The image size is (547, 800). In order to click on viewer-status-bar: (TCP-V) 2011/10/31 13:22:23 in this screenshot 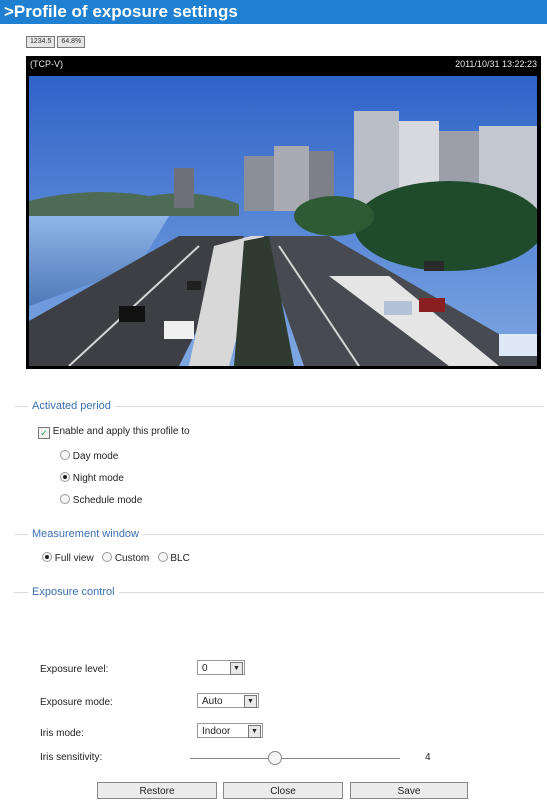, I will do `click(283, 64)`.